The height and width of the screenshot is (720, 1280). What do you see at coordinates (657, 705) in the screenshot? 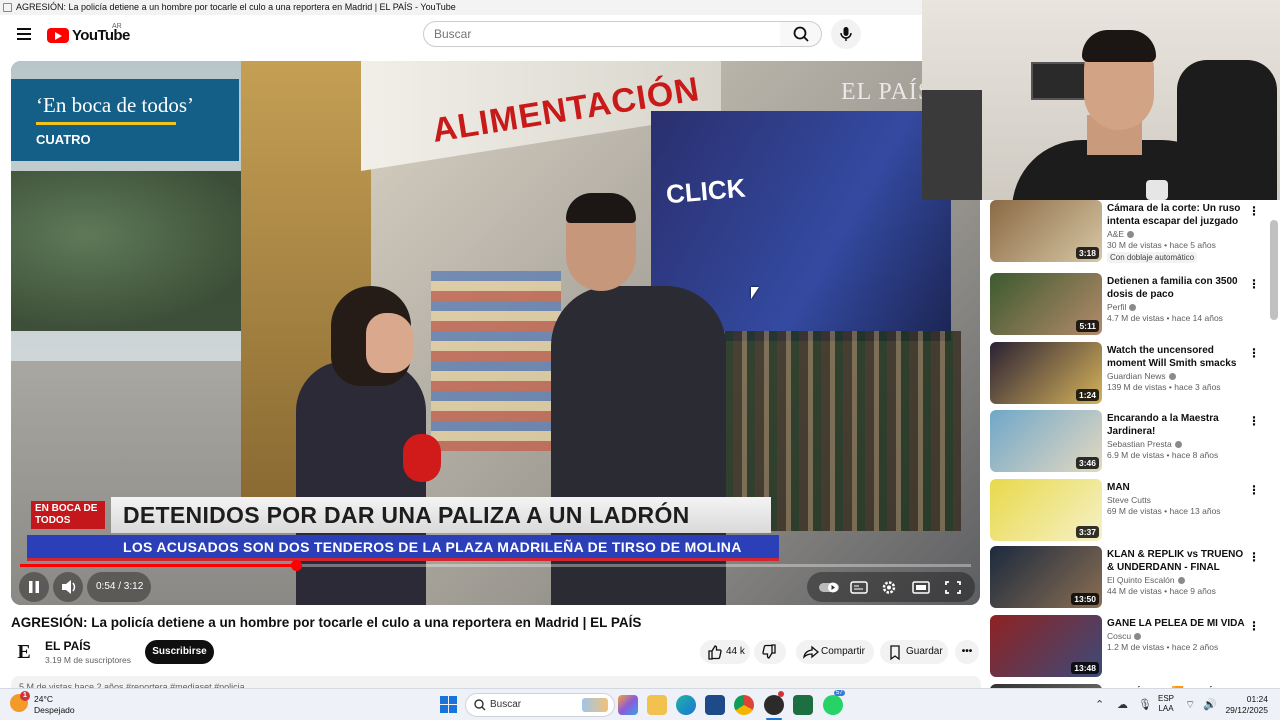
I see `file-explorer-icon` at bounding box center [657, 705].